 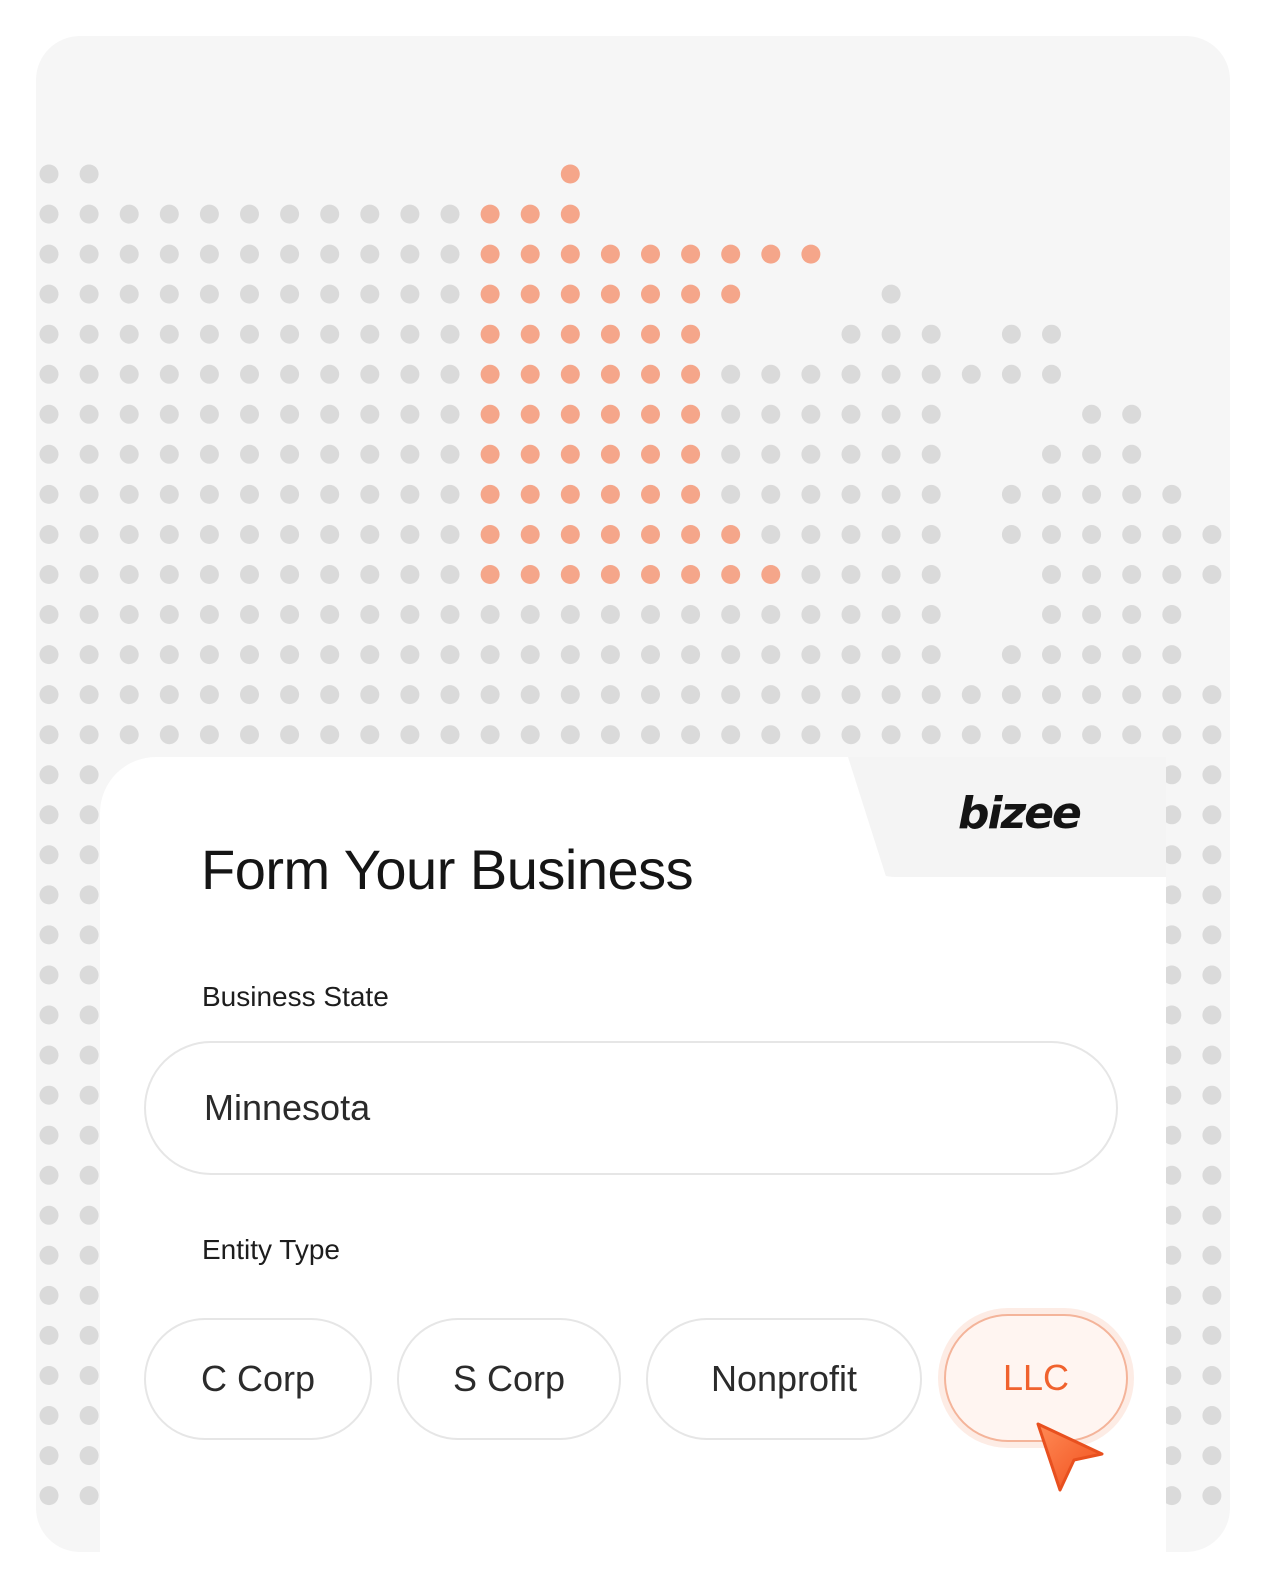 What do you see at coordinates (509, 1379) in the screenshot?
I see `entity-option-s-corp: S Corp` at bounding box center [509, 1379].